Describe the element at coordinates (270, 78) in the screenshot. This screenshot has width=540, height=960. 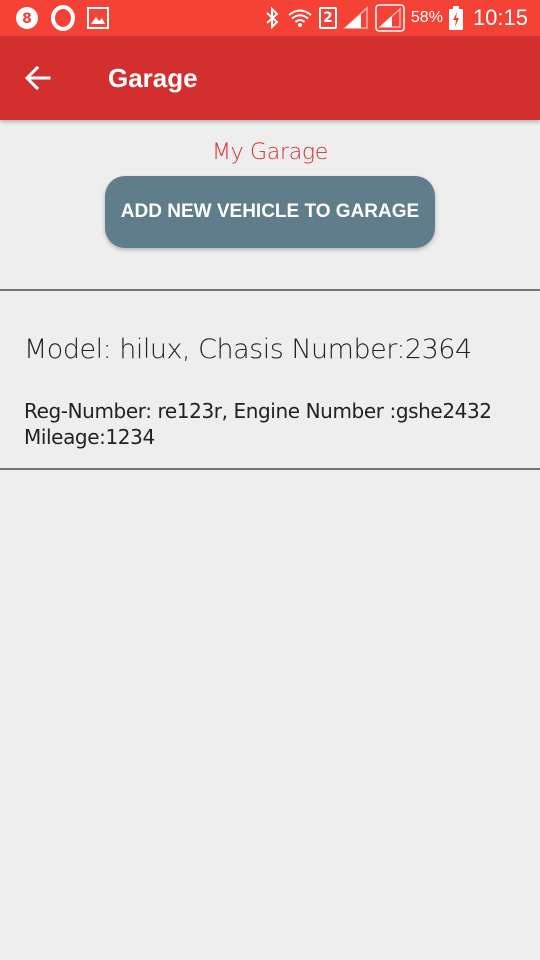
I see `app-bar: Garage` at that location.